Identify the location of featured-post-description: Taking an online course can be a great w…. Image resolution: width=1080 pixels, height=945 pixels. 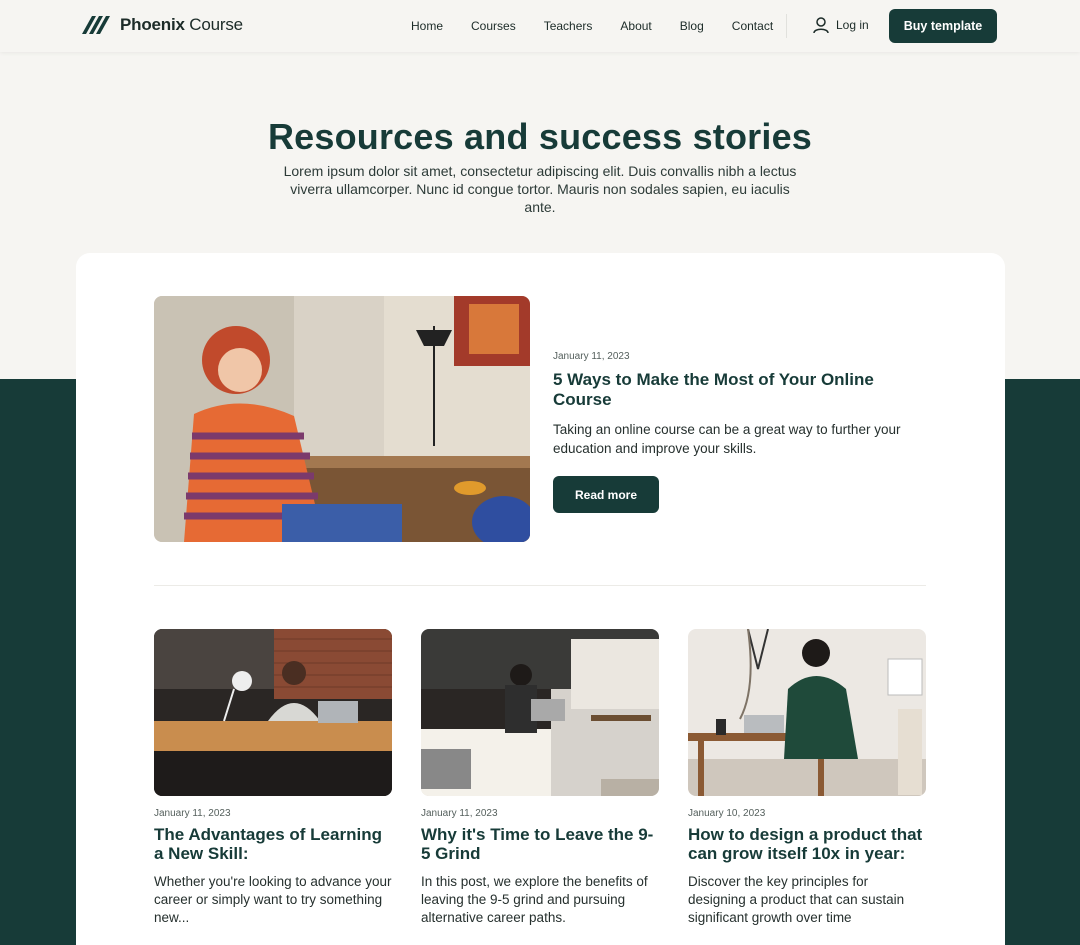
(727, 439).